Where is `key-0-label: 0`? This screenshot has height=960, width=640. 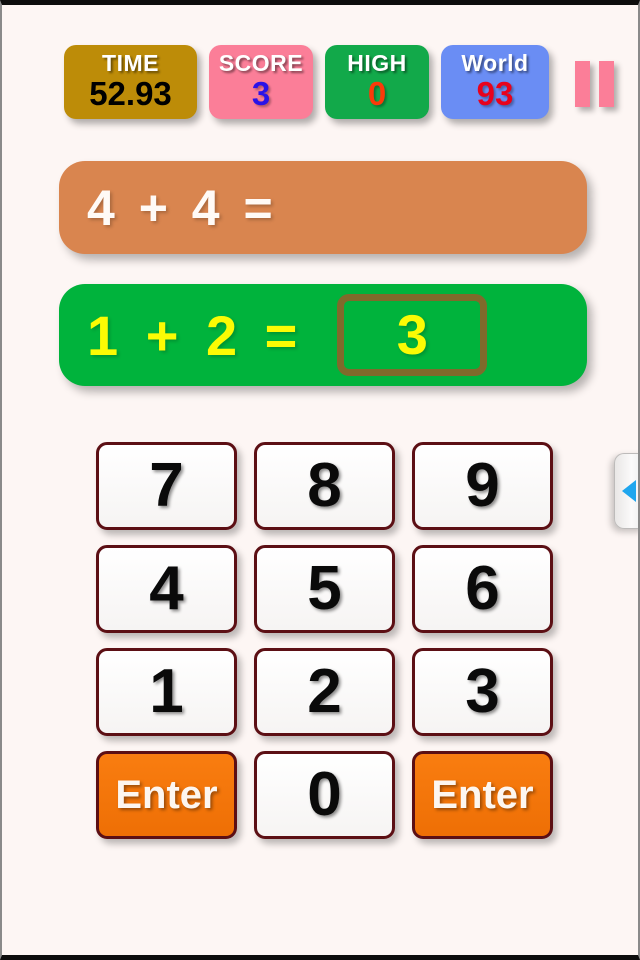
key-0-label: 0 is located at coordinates (324, 794).